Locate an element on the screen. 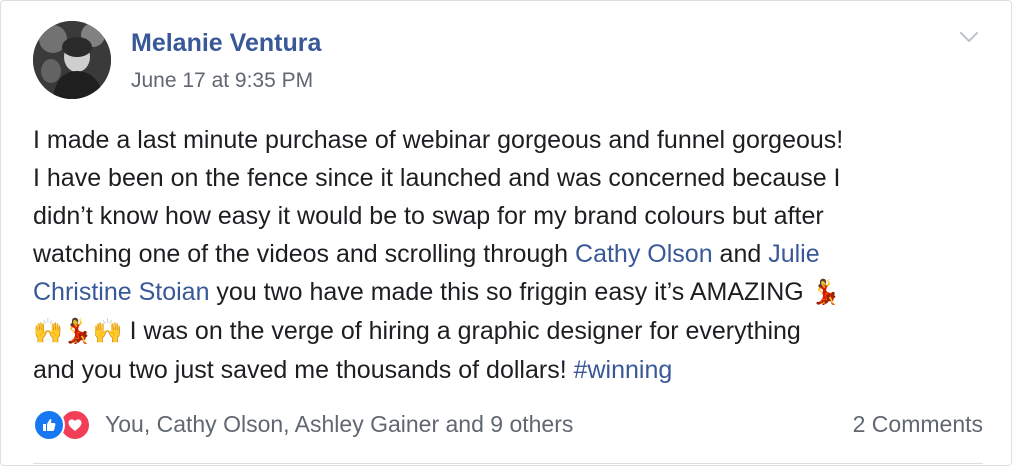 This screenshot has height=466, width=1012. hashtag-winning: #winning is located at coordinates (623, 370).